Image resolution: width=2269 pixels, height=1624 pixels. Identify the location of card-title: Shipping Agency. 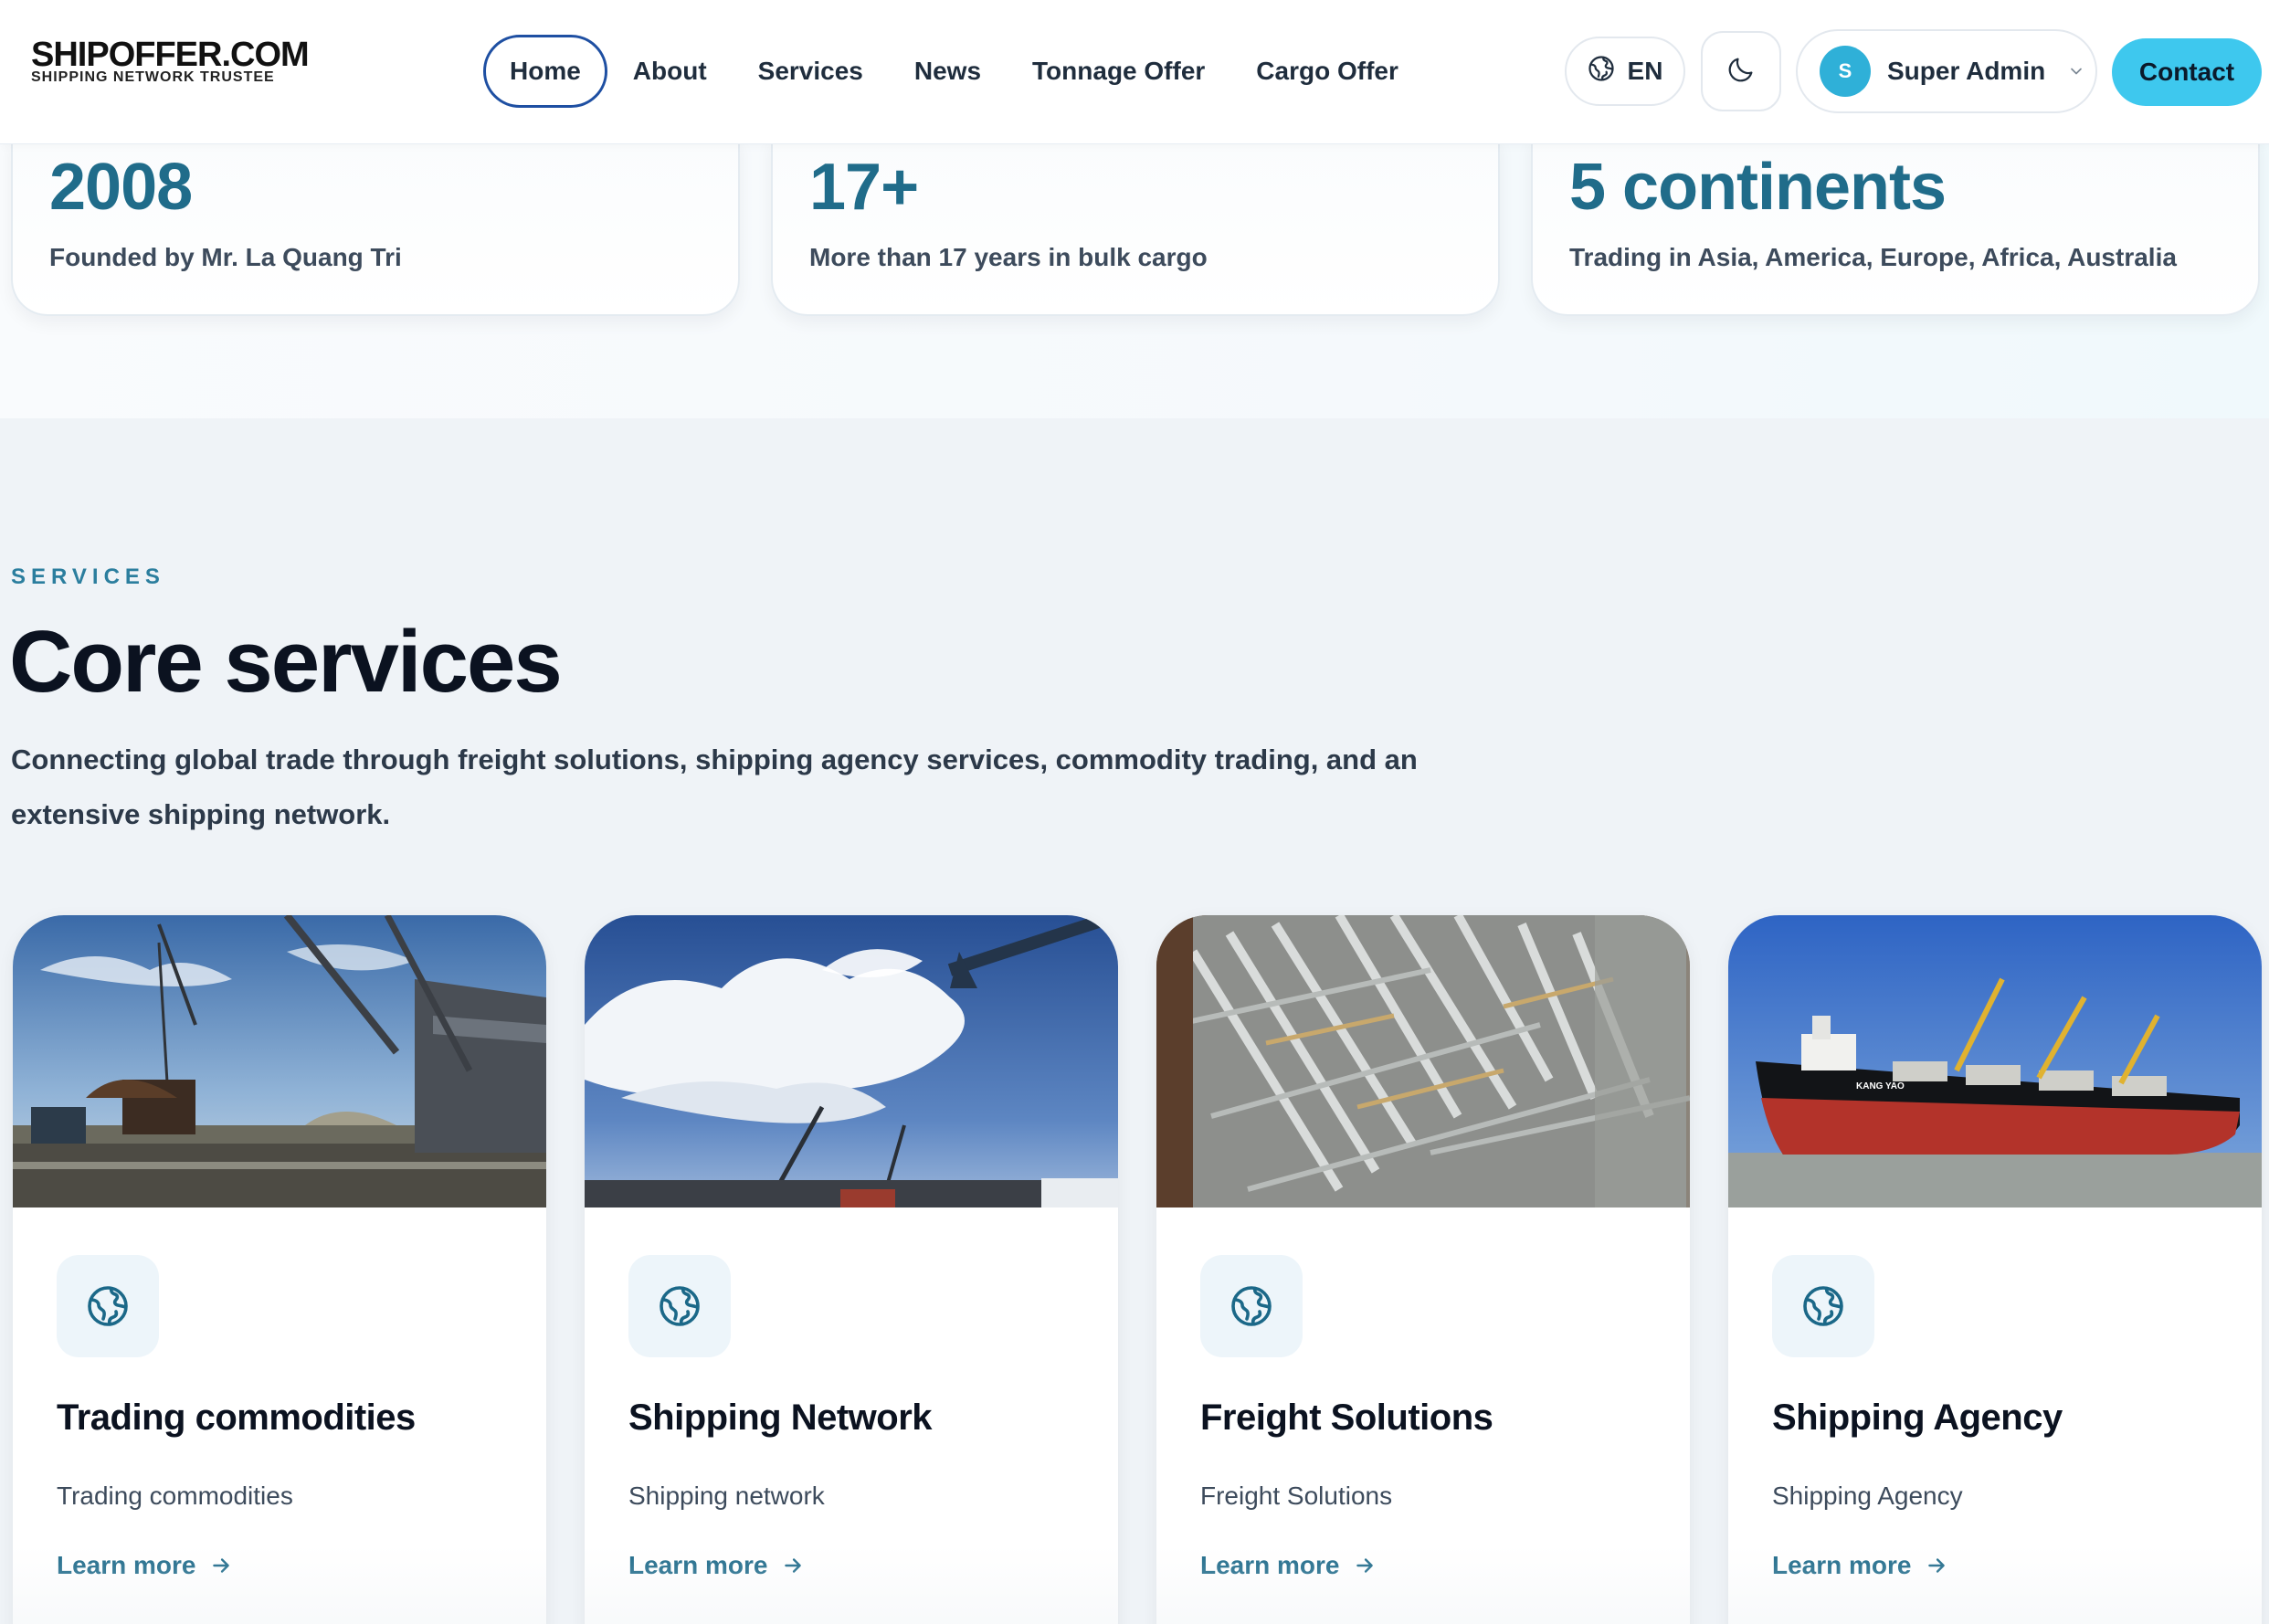
(1917, 1417).